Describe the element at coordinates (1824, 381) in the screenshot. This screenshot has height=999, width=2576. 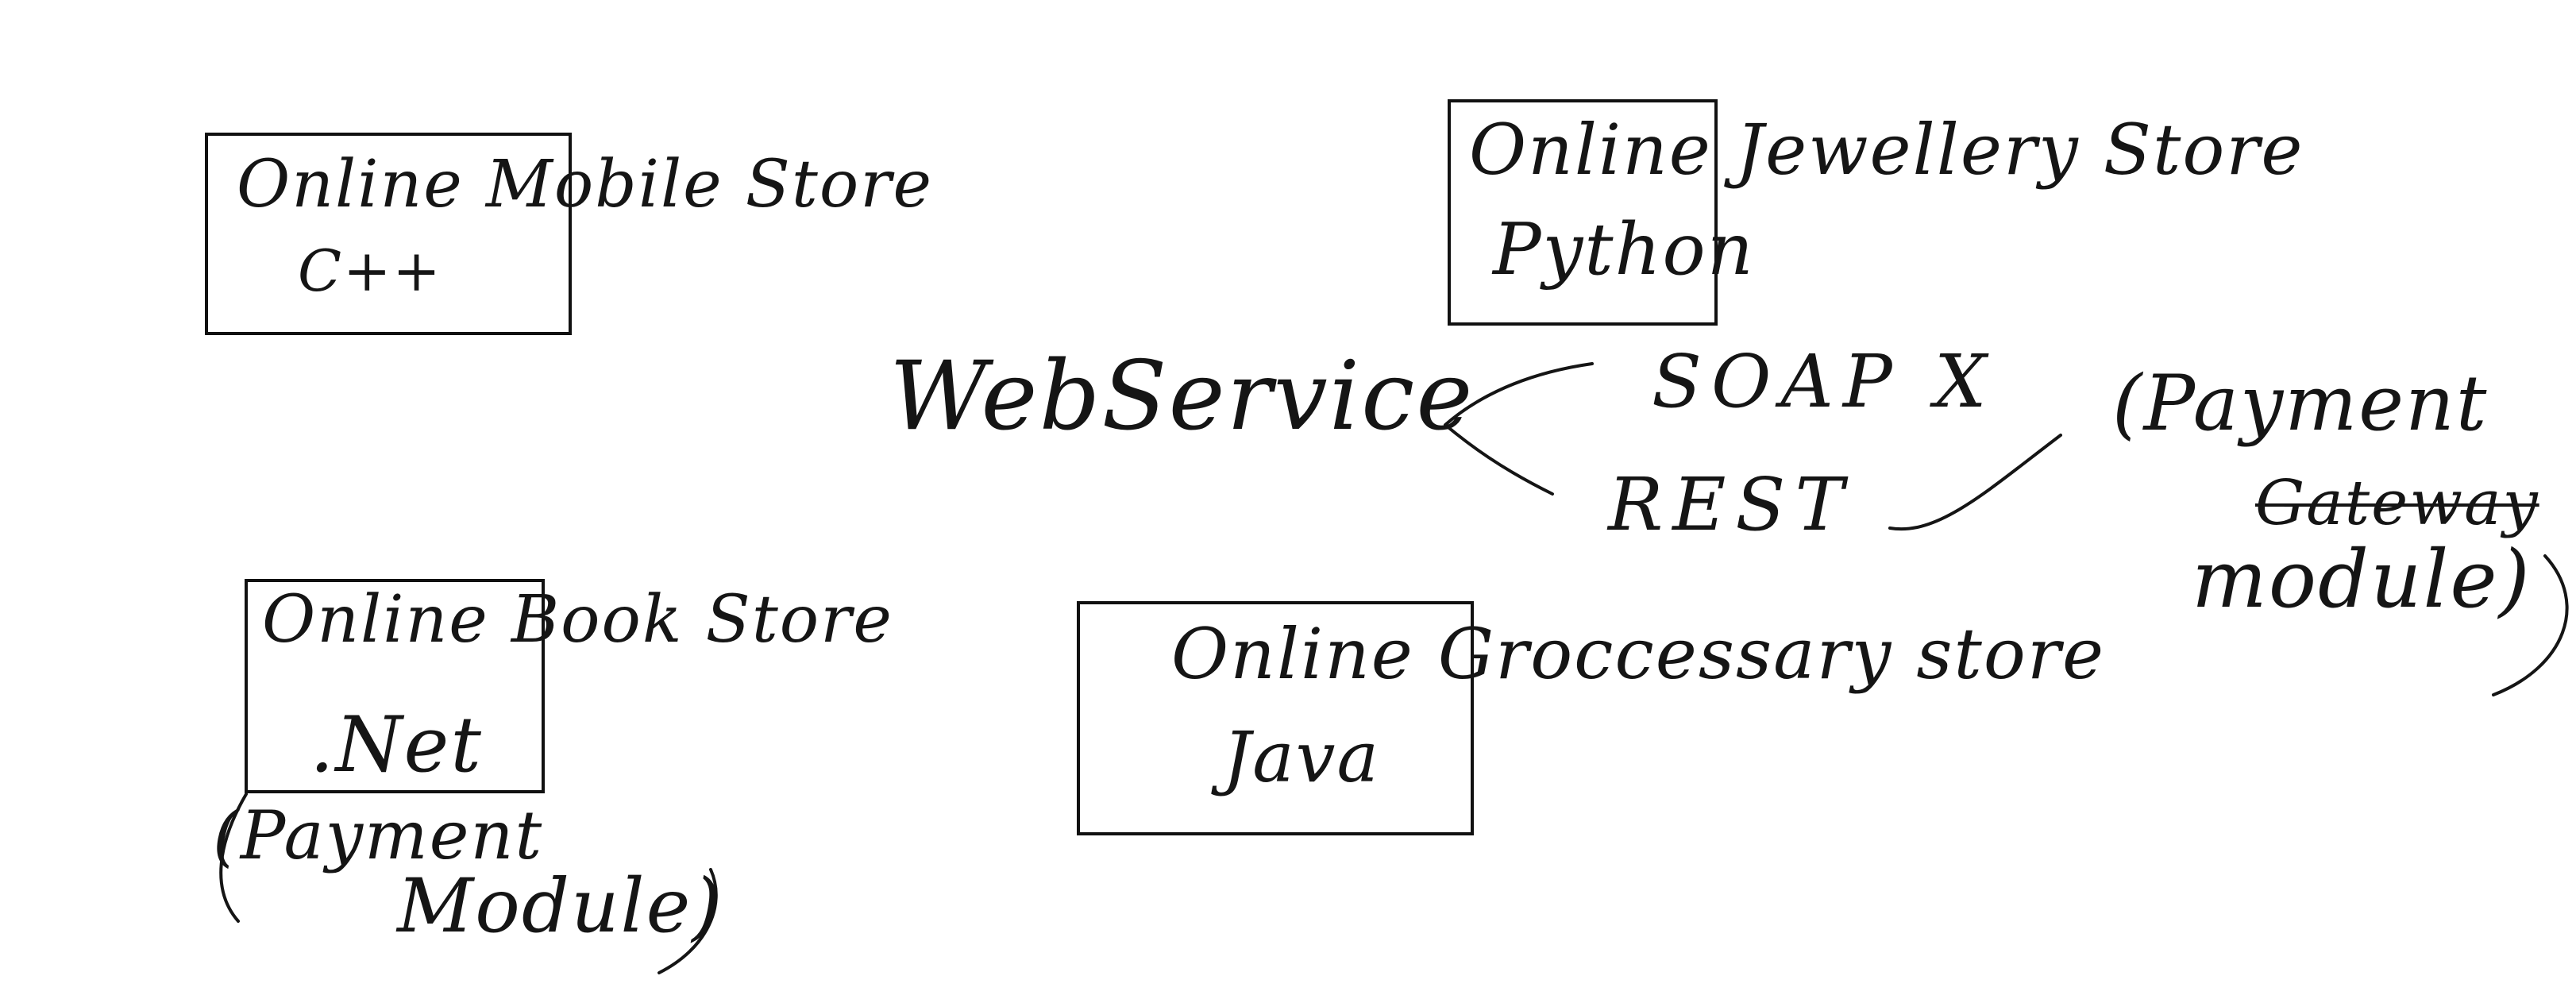
I see `web-service-option-soap: SOAP X` at that location.